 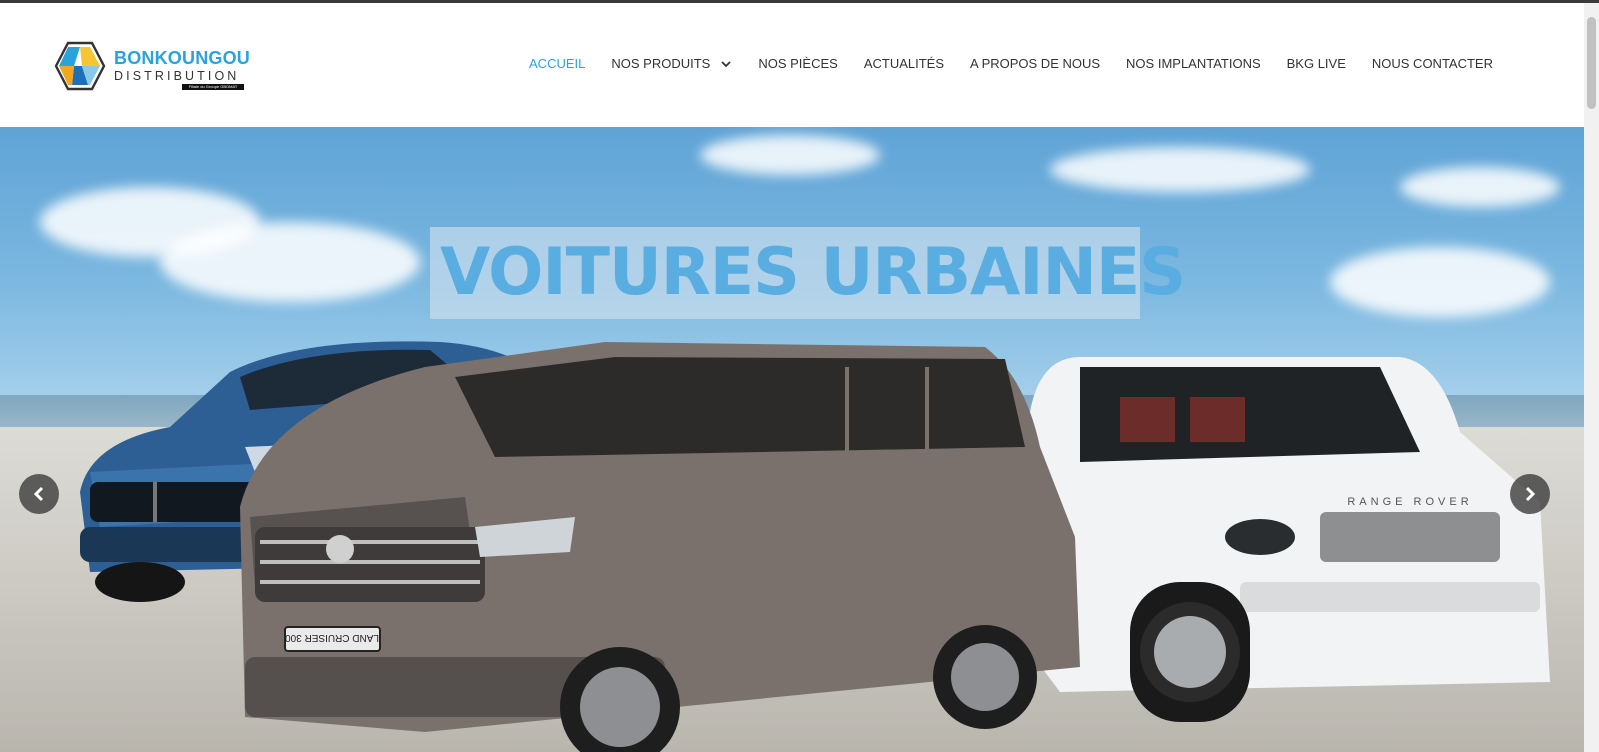 I want to click on slider-next-button, so click(x=1530, y=494).